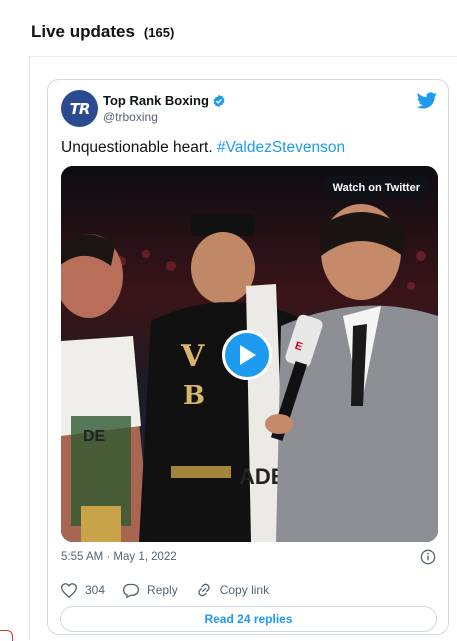 The height and width of the screenshot is (641, 457). What do you see at coordinates (204, 590) in the screenshot?
I see `link-icon` at bounding box center [204, 590].